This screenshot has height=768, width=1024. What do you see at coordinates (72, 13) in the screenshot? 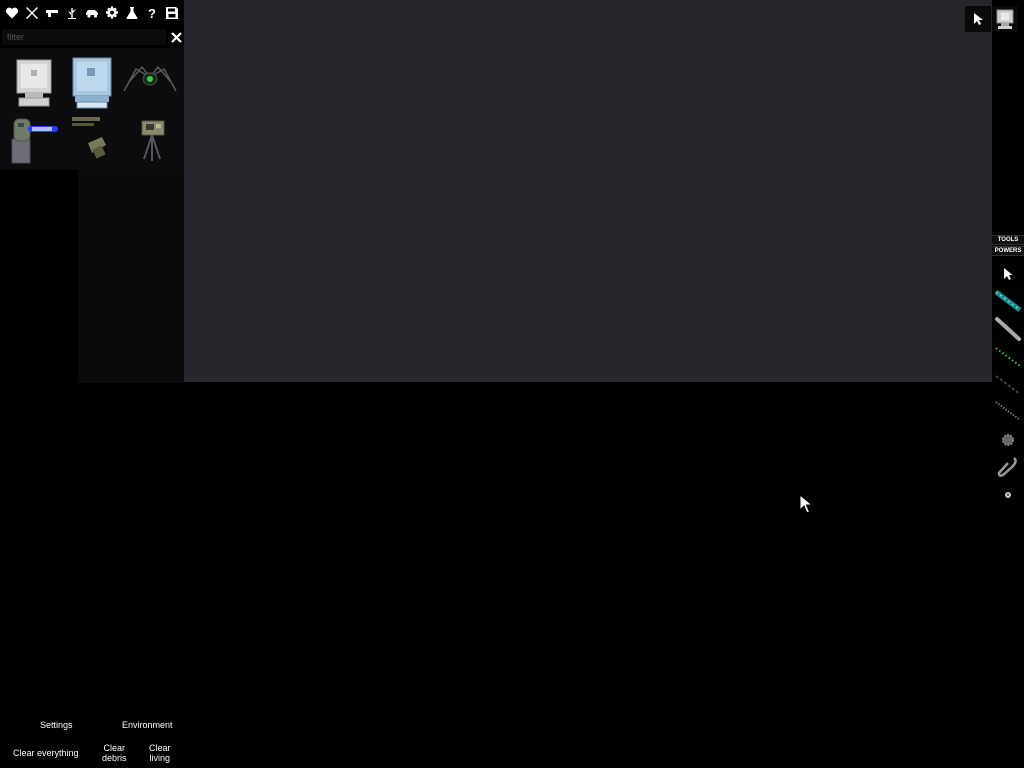
I see `plant-icon` at bounding box center [72, 13].